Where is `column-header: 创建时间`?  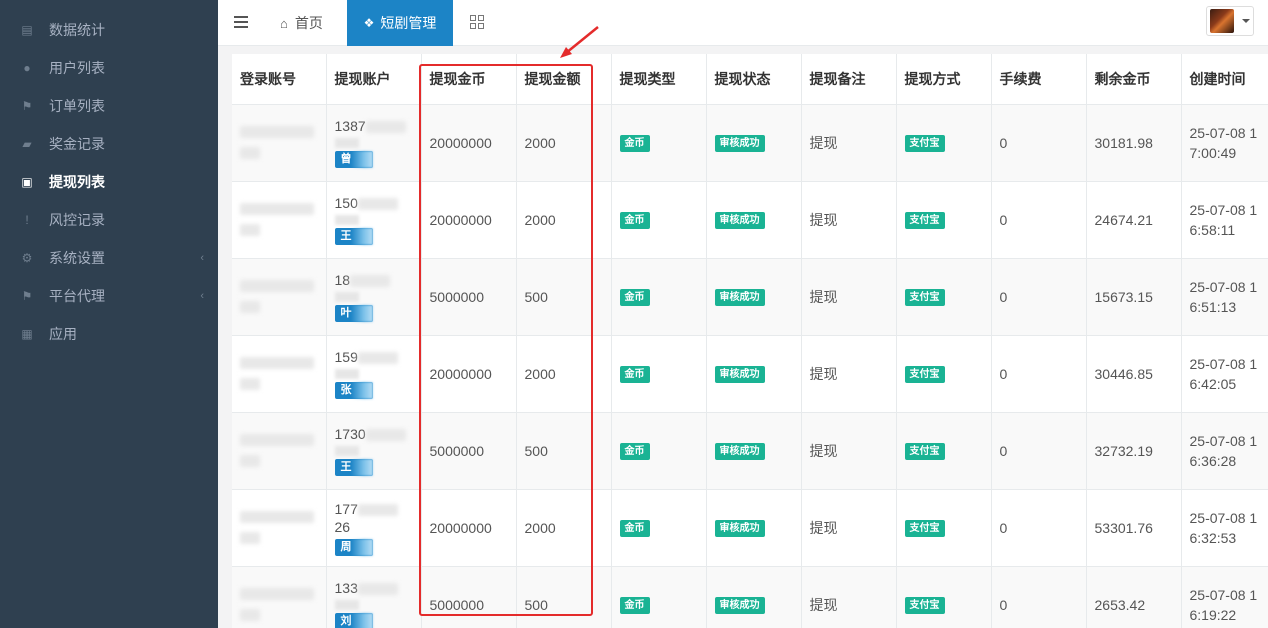 column-header: 创建时间 is located at coordinates (1224, 79).